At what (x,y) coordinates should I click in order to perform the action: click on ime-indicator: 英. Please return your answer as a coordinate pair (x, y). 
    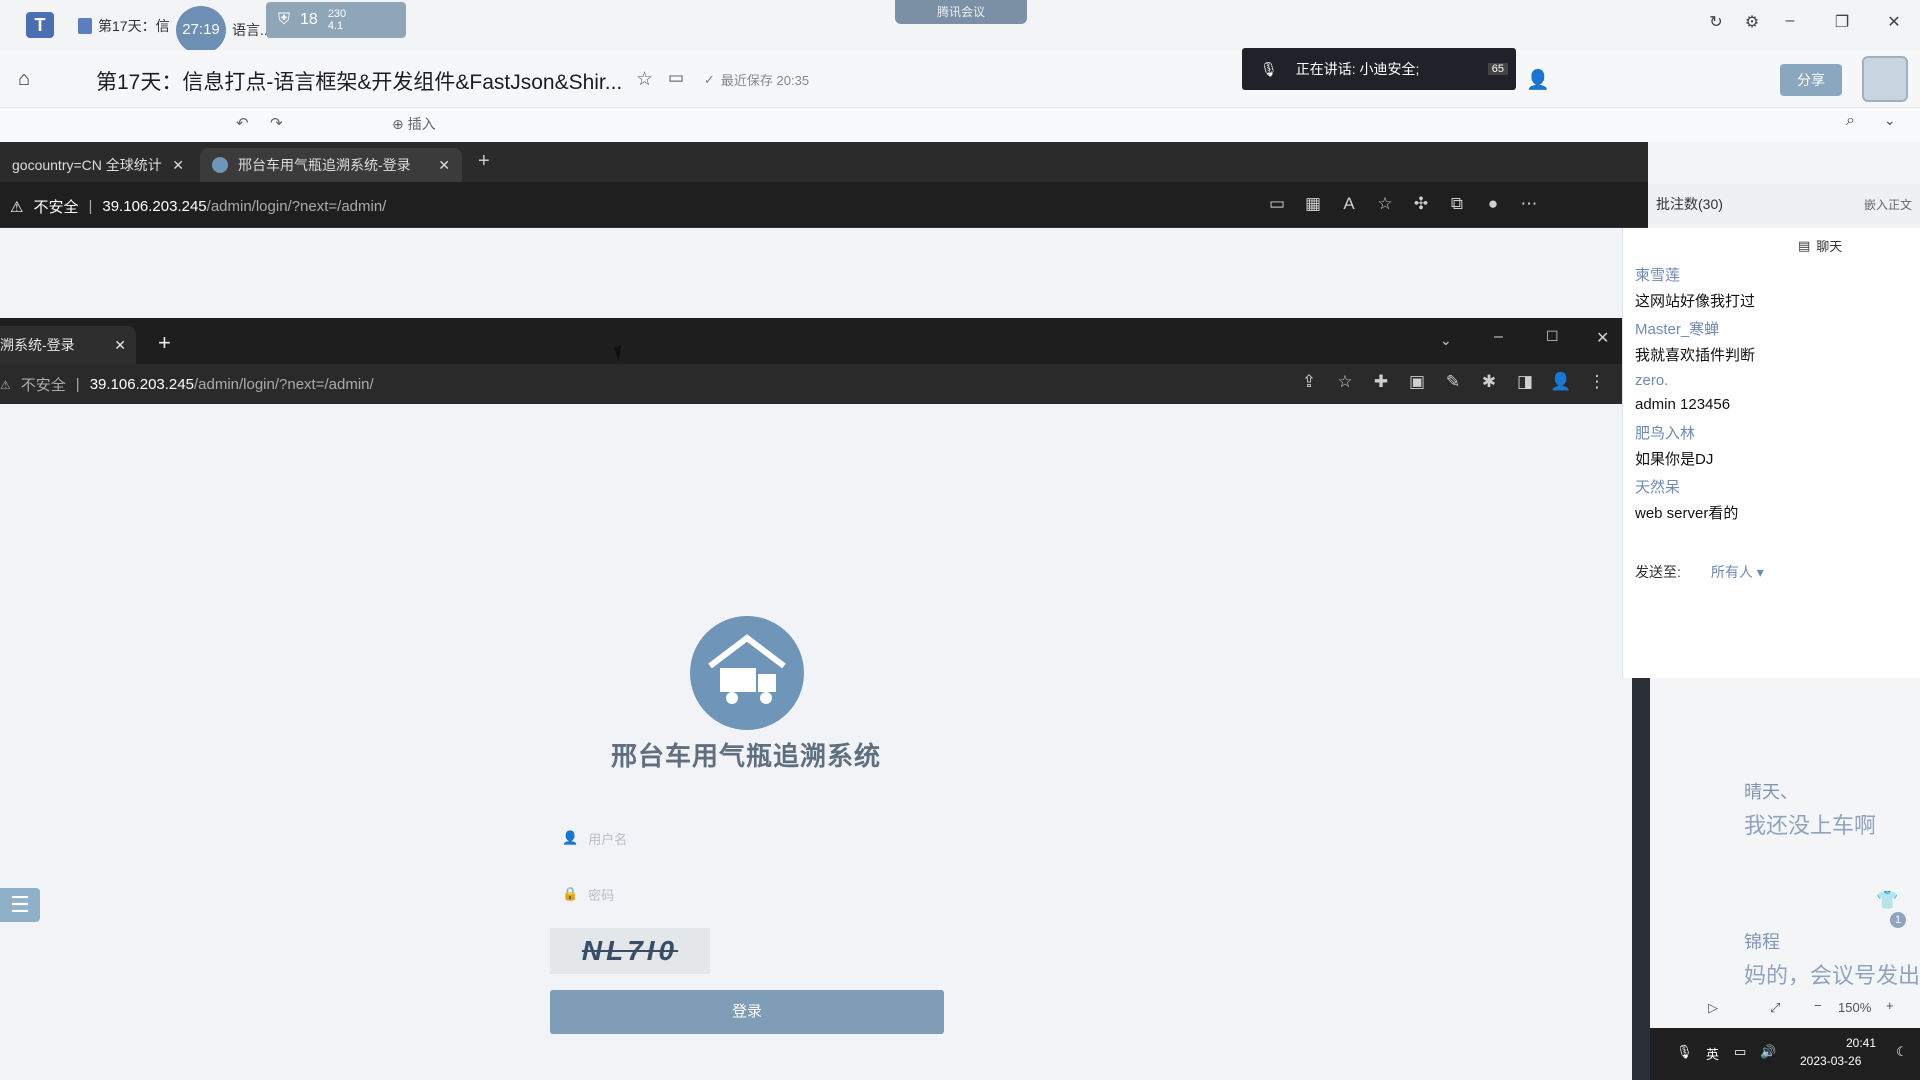
    Looking at the image, I should click on (1712, 1053).